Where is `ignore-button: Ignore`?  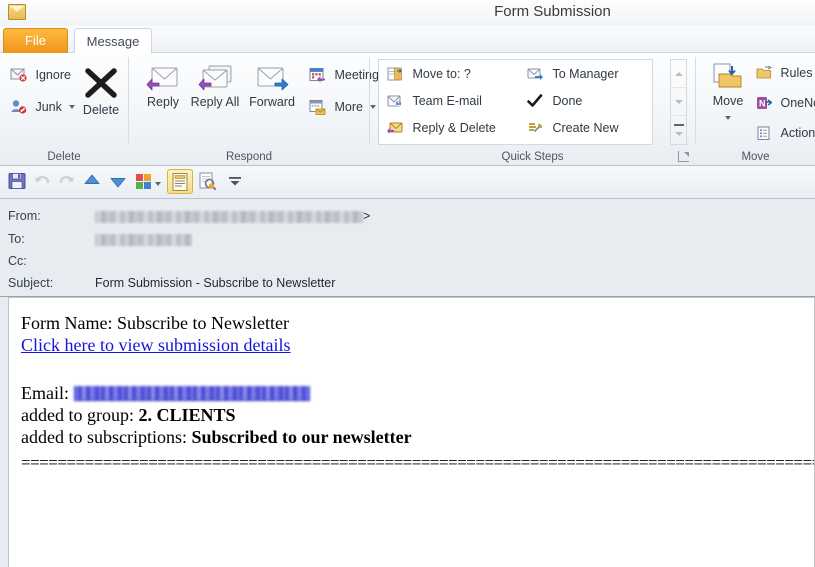 ignore-button: Ignore is located at coordinates (40, 74).